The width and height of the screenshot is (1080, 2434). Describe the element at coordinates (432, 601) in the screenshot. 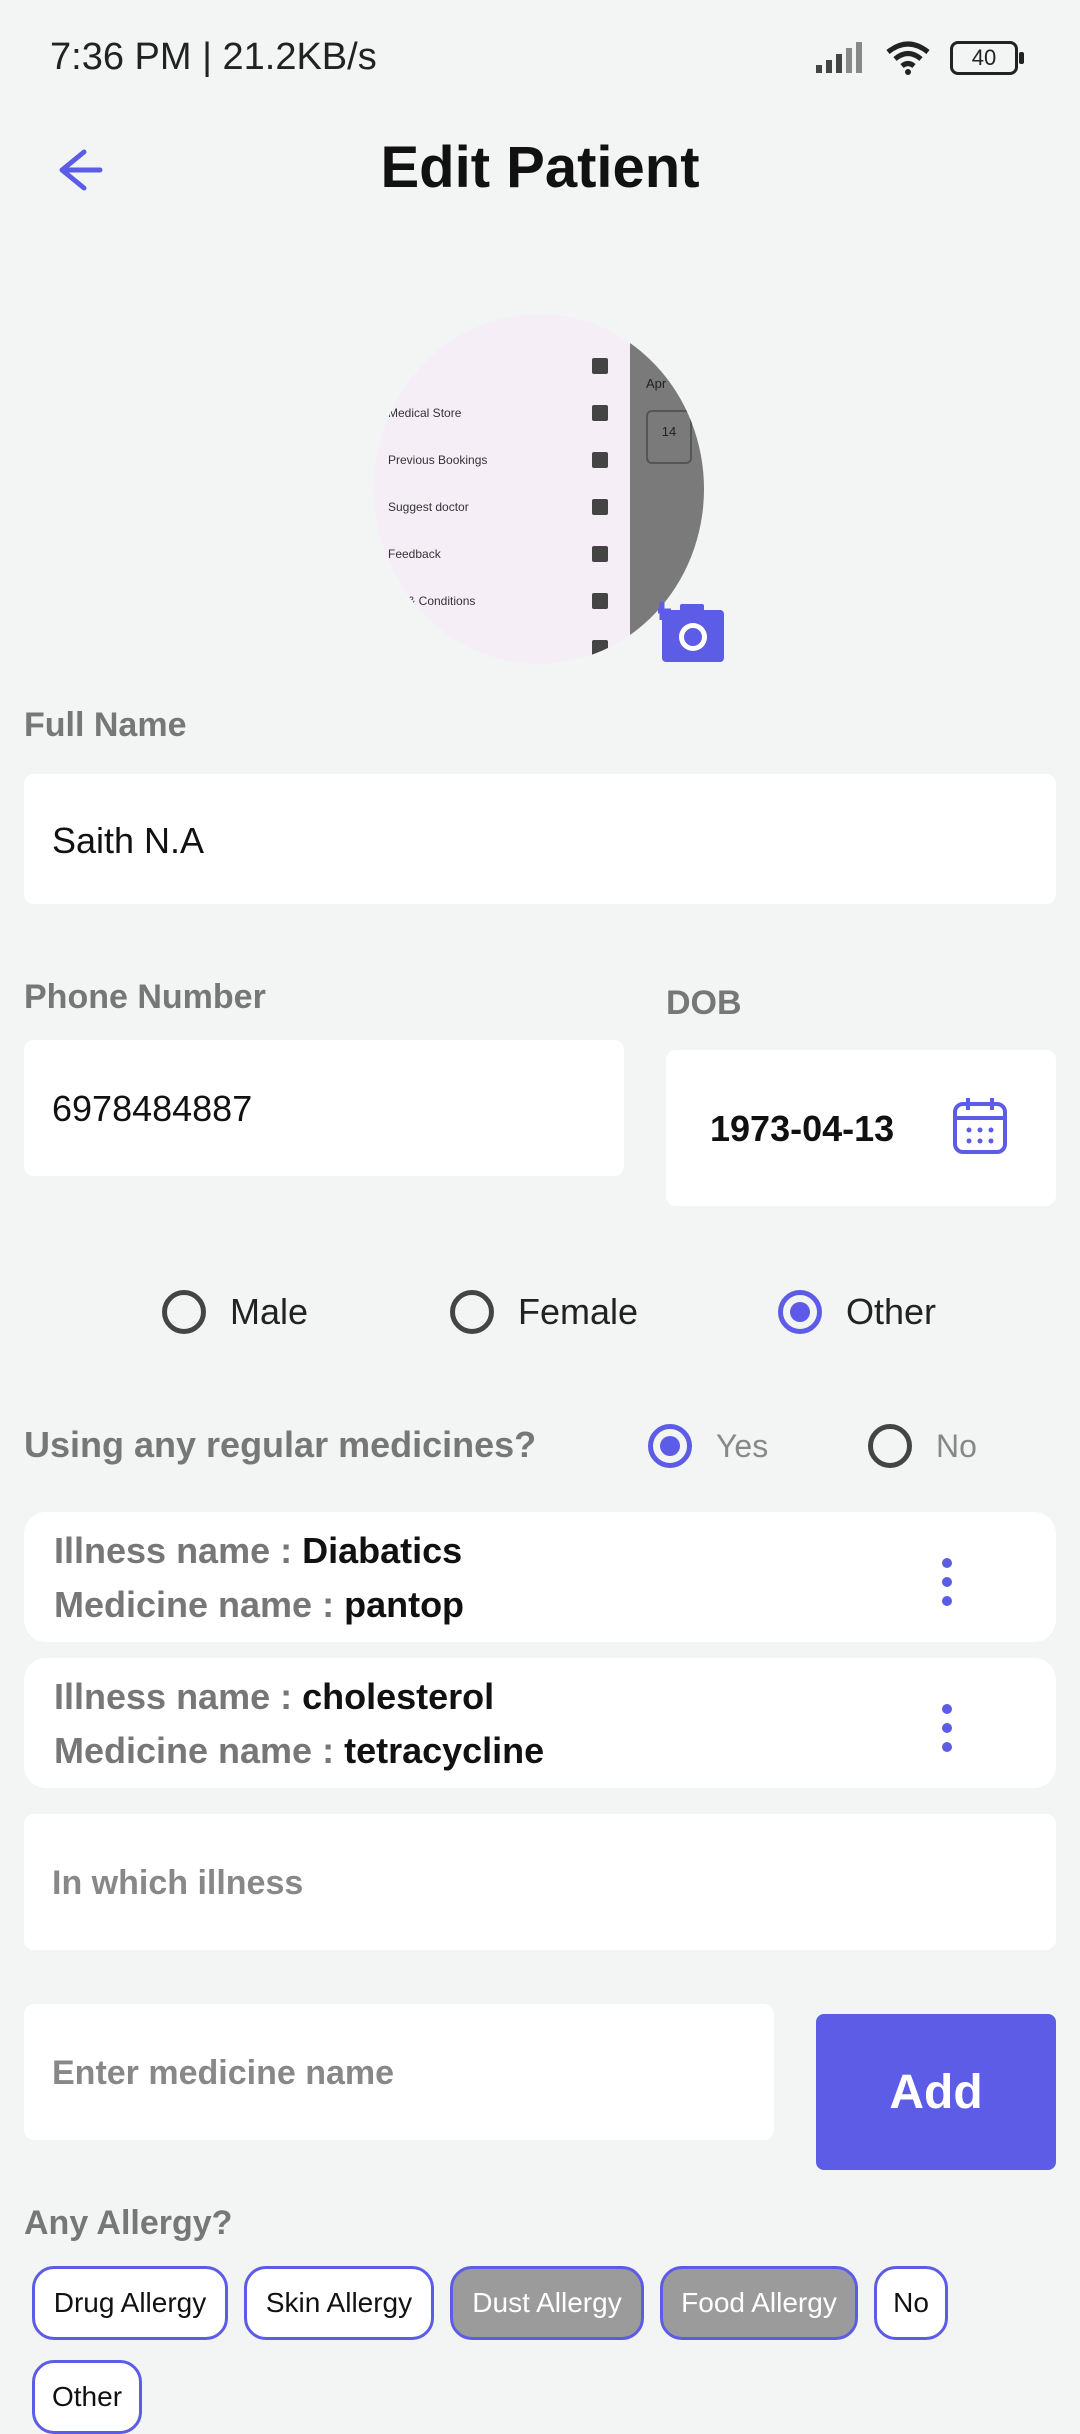

I see `preview-menu-item: ms & Conditions` at that location.